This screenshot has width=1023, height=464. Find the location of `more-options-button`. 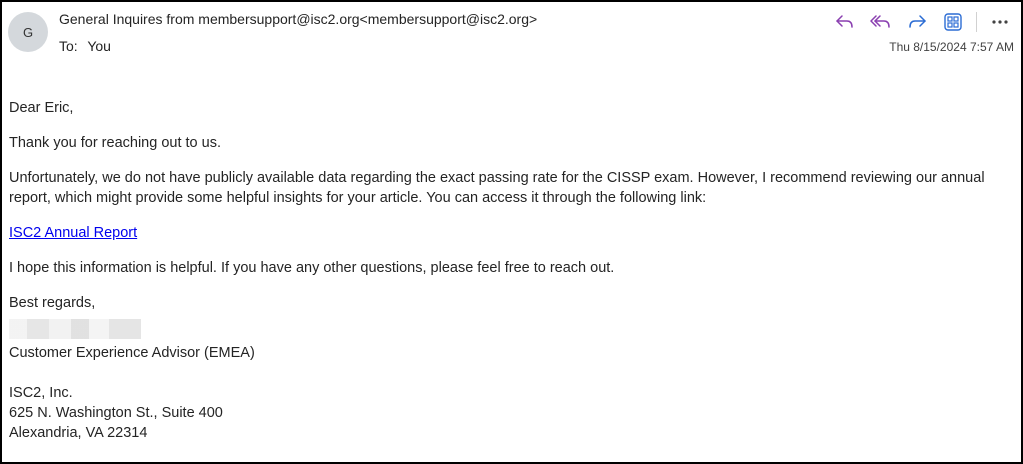

more-options-button is located at coordinates (1000, 22).